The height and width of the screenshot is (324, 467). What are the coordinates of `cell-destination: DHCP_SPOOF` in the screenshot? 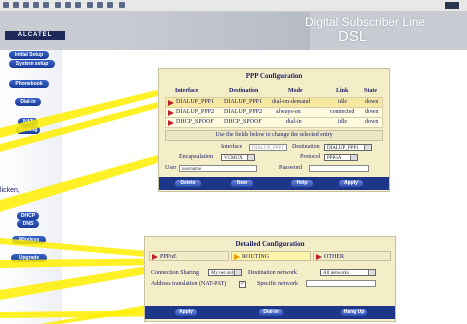 It's located at (243, 122).